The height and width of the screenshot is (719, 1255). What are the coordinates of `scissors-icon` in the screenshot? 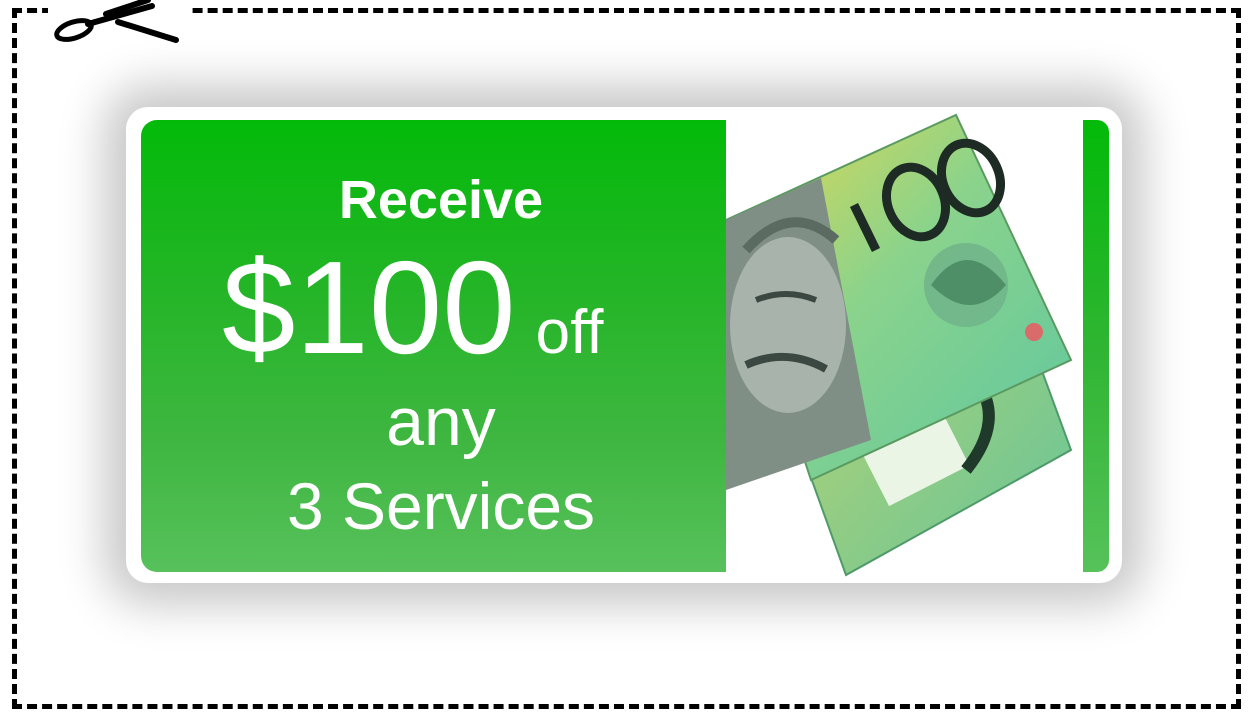 It's located at (118, 25).